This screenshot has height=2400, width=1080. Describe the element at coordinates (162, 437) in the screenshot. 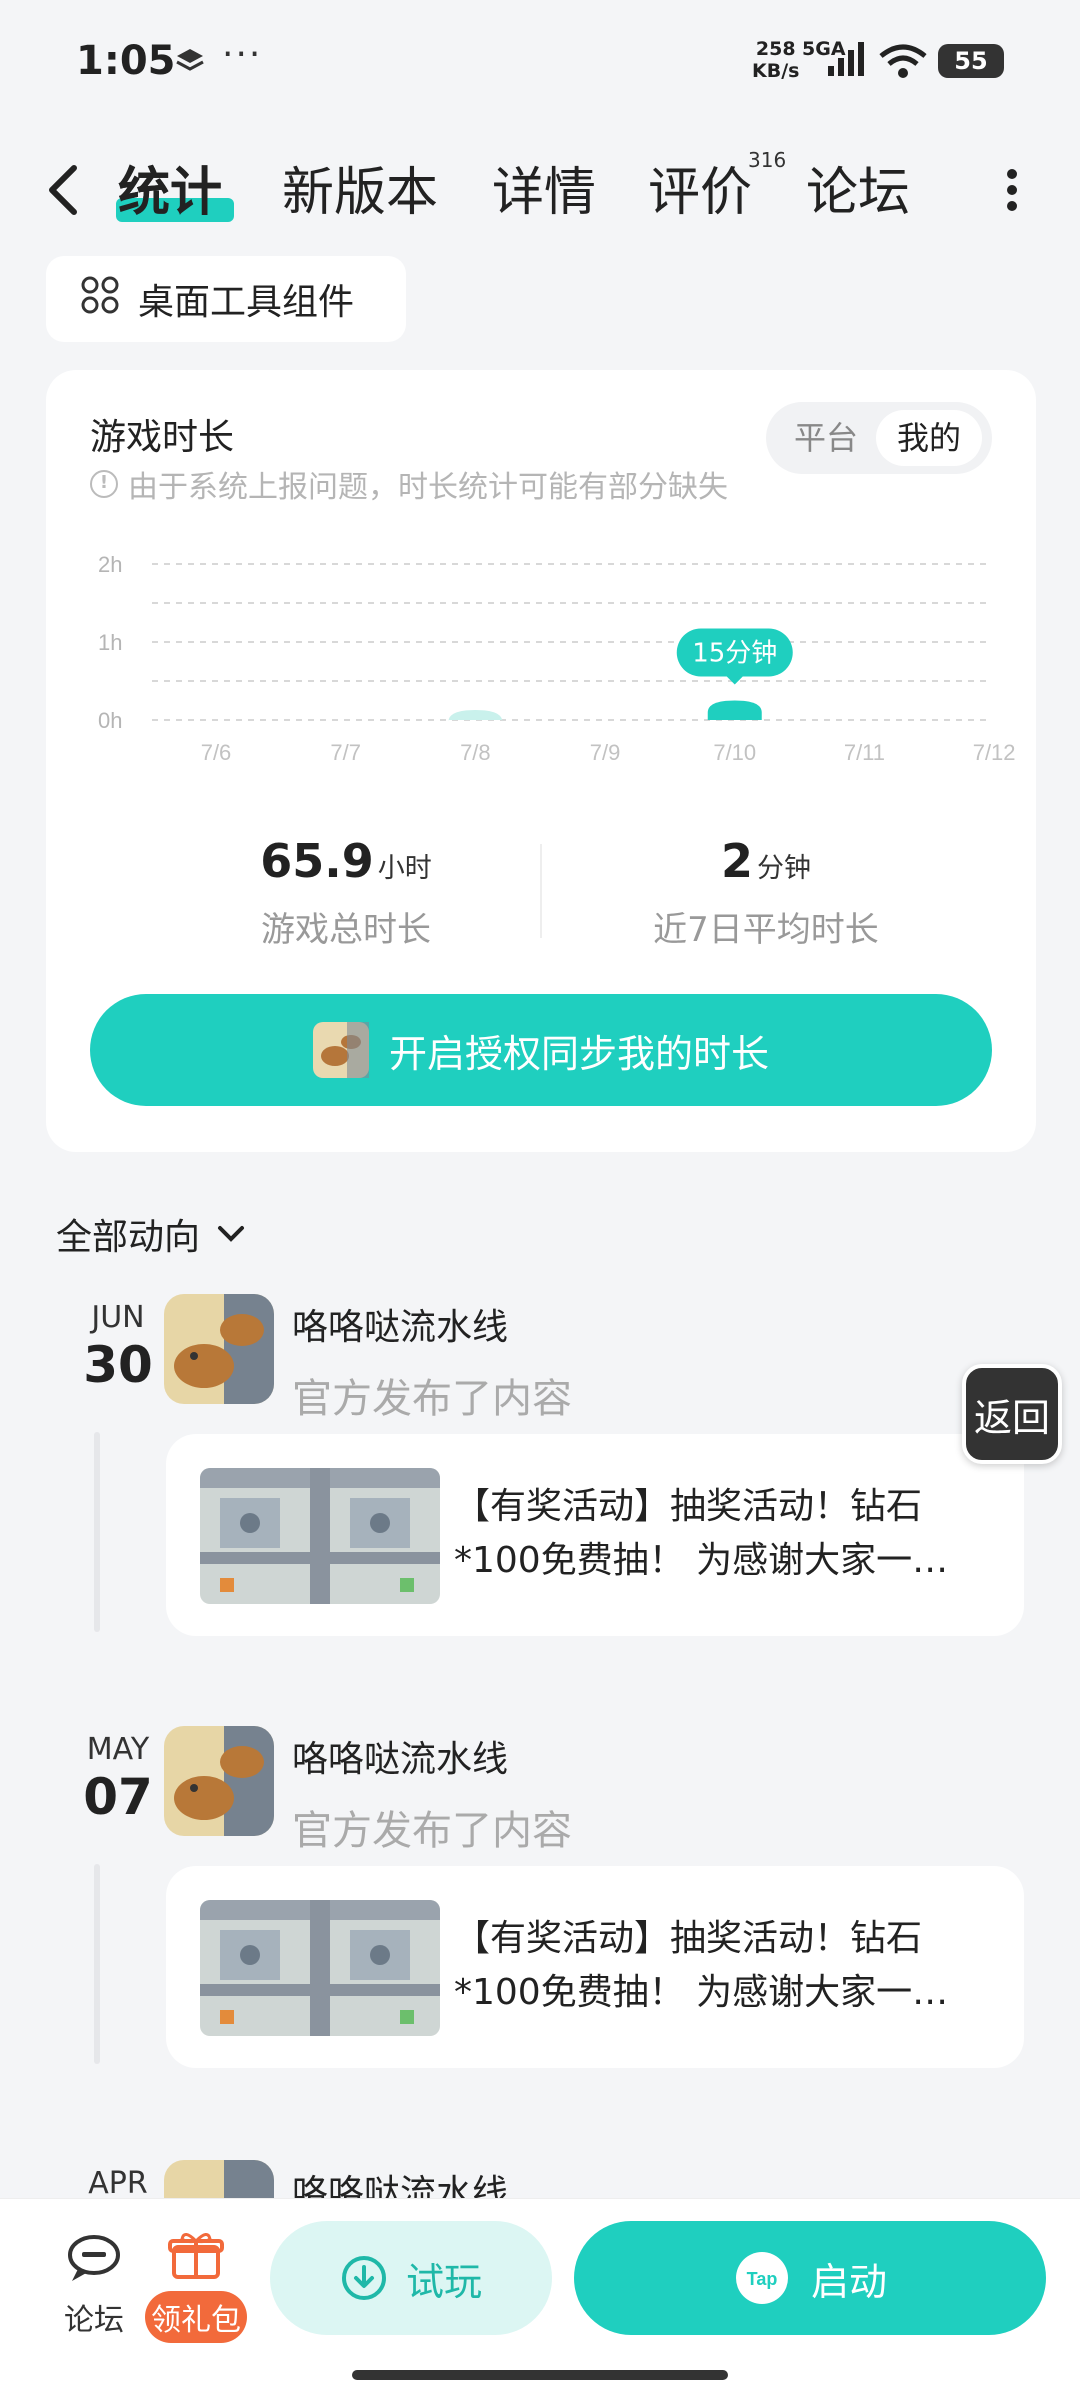

I see `playtime-title: 游戏时长` at that location.